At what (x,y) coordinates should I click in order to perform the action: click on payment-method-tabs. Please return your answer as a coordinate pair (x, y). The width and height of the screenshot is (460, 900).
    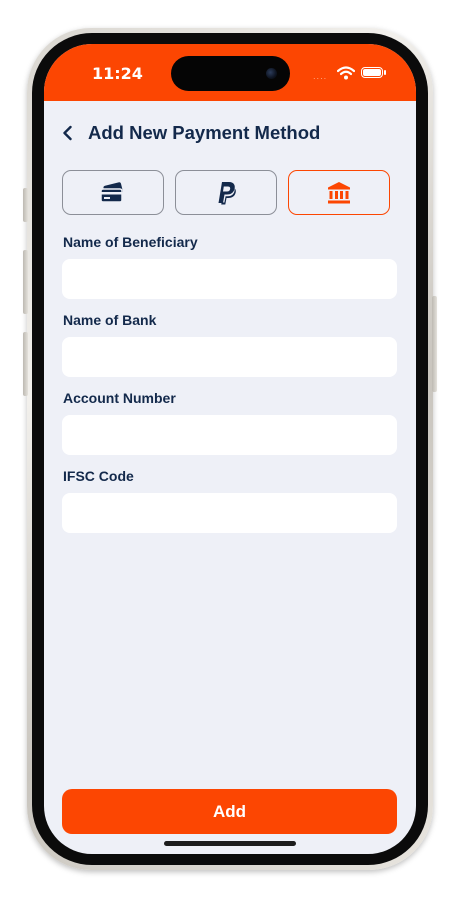
    Looking at the image, I should click on (226, 193).